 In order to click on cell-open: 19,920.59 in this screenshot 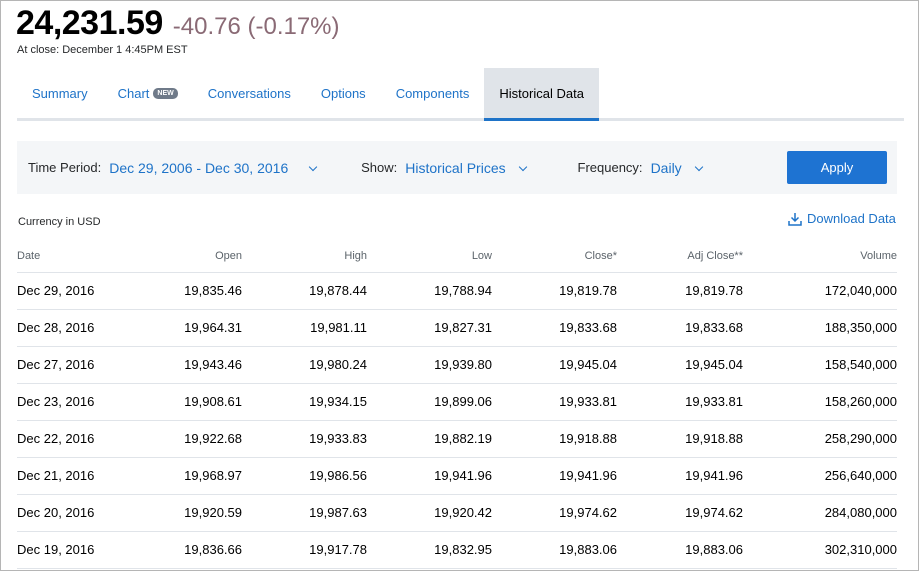, I will do `click(179, 513)`.